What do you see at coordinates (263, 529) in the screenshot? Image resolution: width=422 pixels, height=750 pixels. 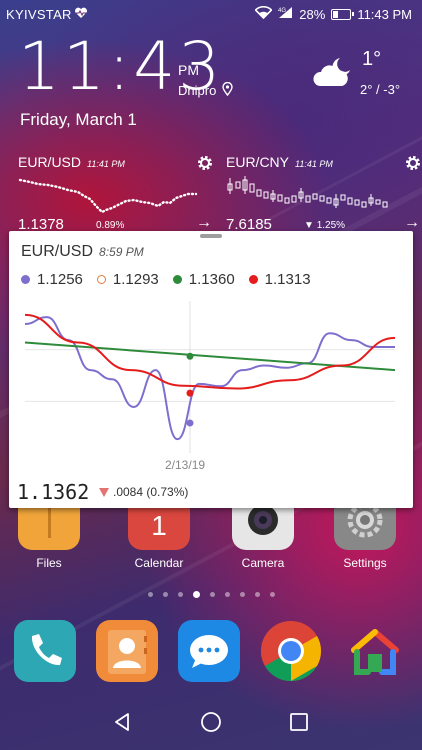 I see `camera-icon` at bounding box center [263, 529].